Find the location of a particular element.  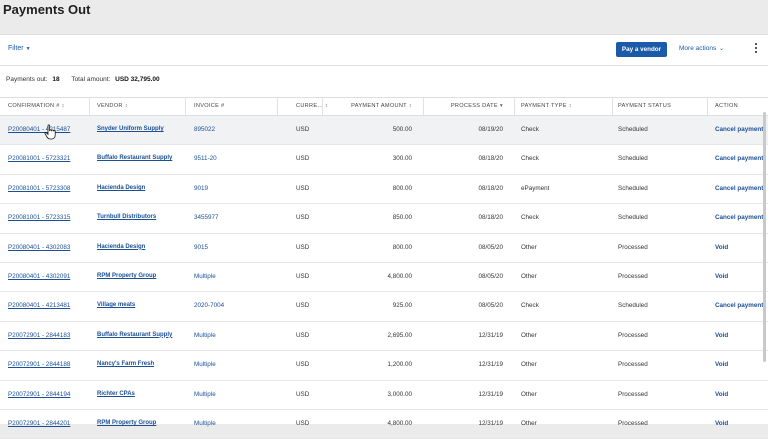

payment-amount-cell: 1,200.00 is located at coordinates (399, 365).